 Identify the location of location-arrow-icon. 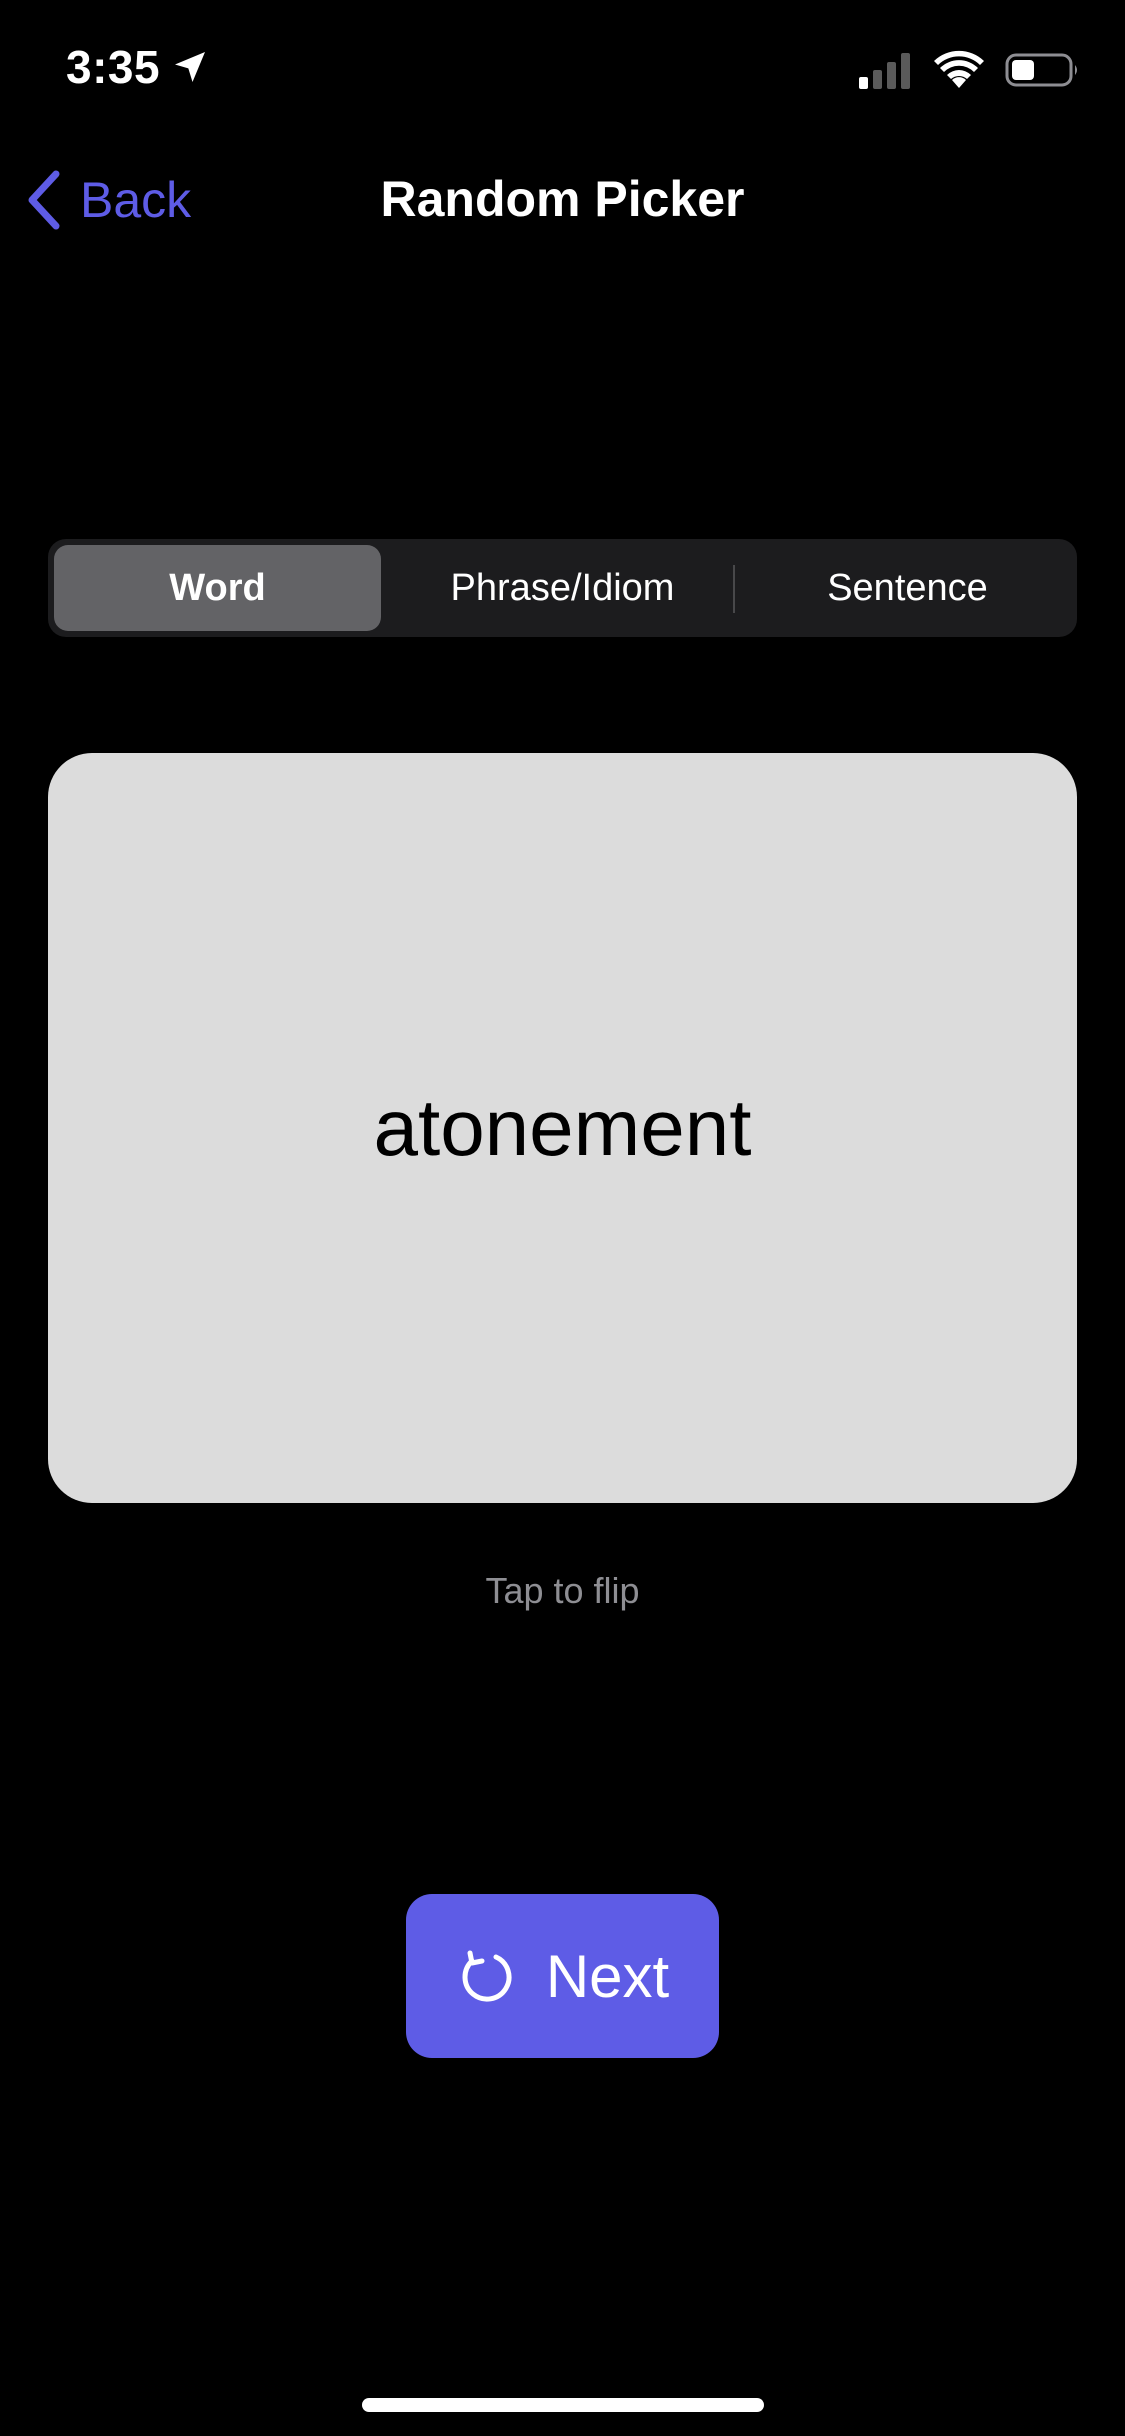
(190, 67).